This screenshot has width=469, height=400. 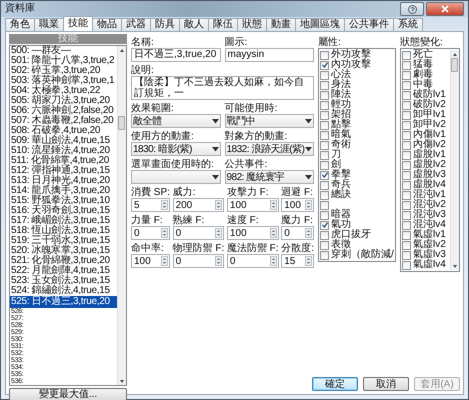 What do you see at coordinates (63, 121) in the screenshot?
I see `list-item: 507: 木蟲毒鞭,2,false,20` at bounding box center [63, 121].